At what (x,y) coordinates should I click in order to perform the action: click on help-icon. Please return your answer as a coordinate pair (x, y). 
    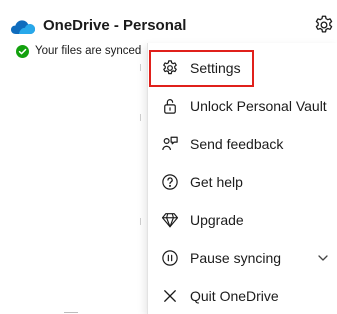
    Looking at the image, I should click on (170, 182).